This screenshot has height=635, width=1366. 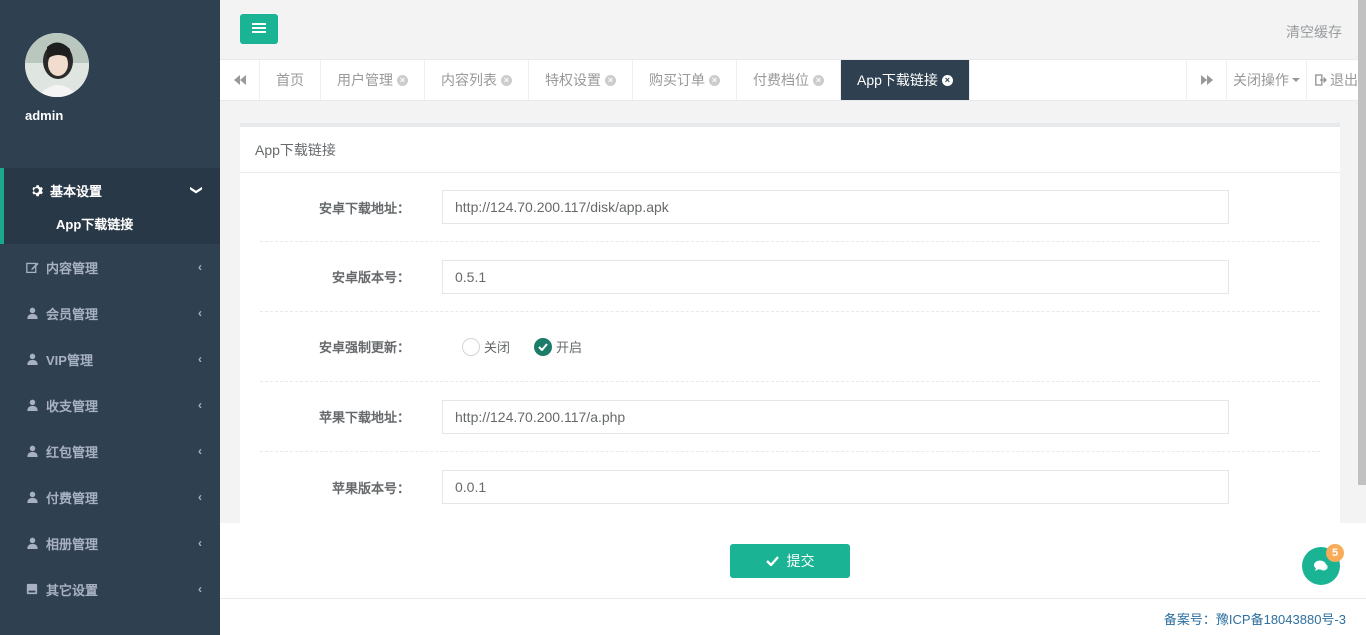 I want to click on android-url-input: http://124.70.200.117/disk/app.apk, so click(x=835, y=207).